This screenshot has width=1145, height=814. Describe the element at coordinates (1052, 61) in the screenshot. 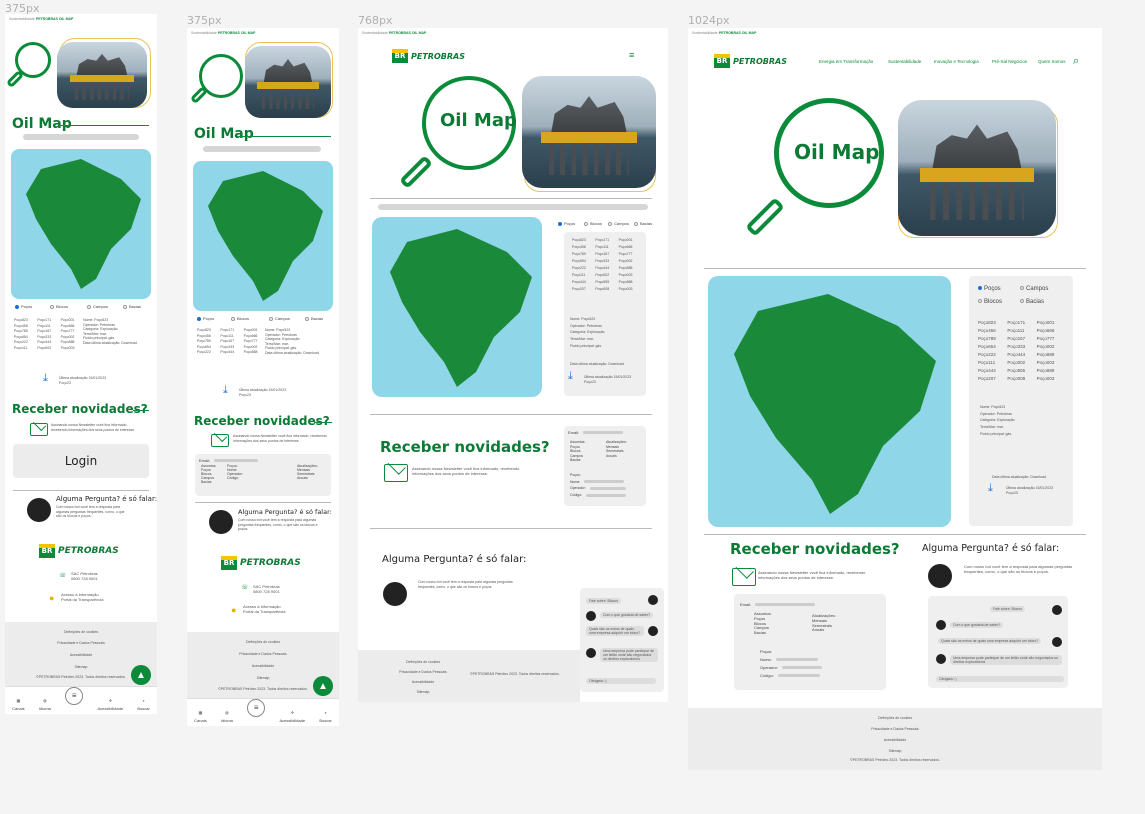

I see `nav-link: Quem Somos` at that location.